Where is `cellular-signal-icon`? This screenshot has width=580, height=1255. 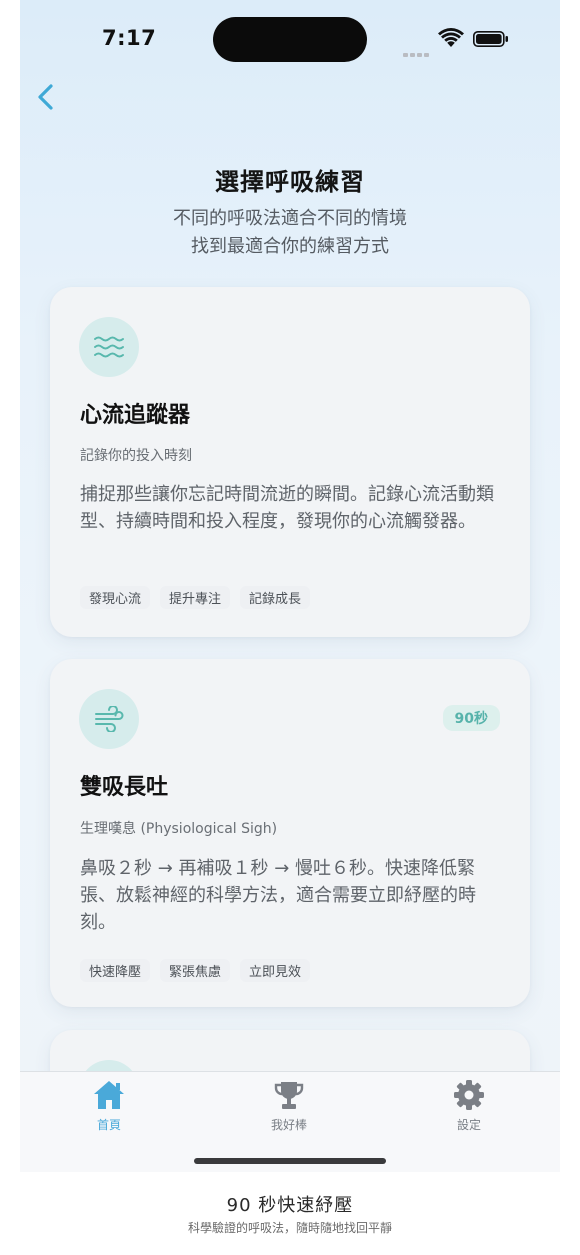
cellular-signal-icon is located at coordinates (418, 49).